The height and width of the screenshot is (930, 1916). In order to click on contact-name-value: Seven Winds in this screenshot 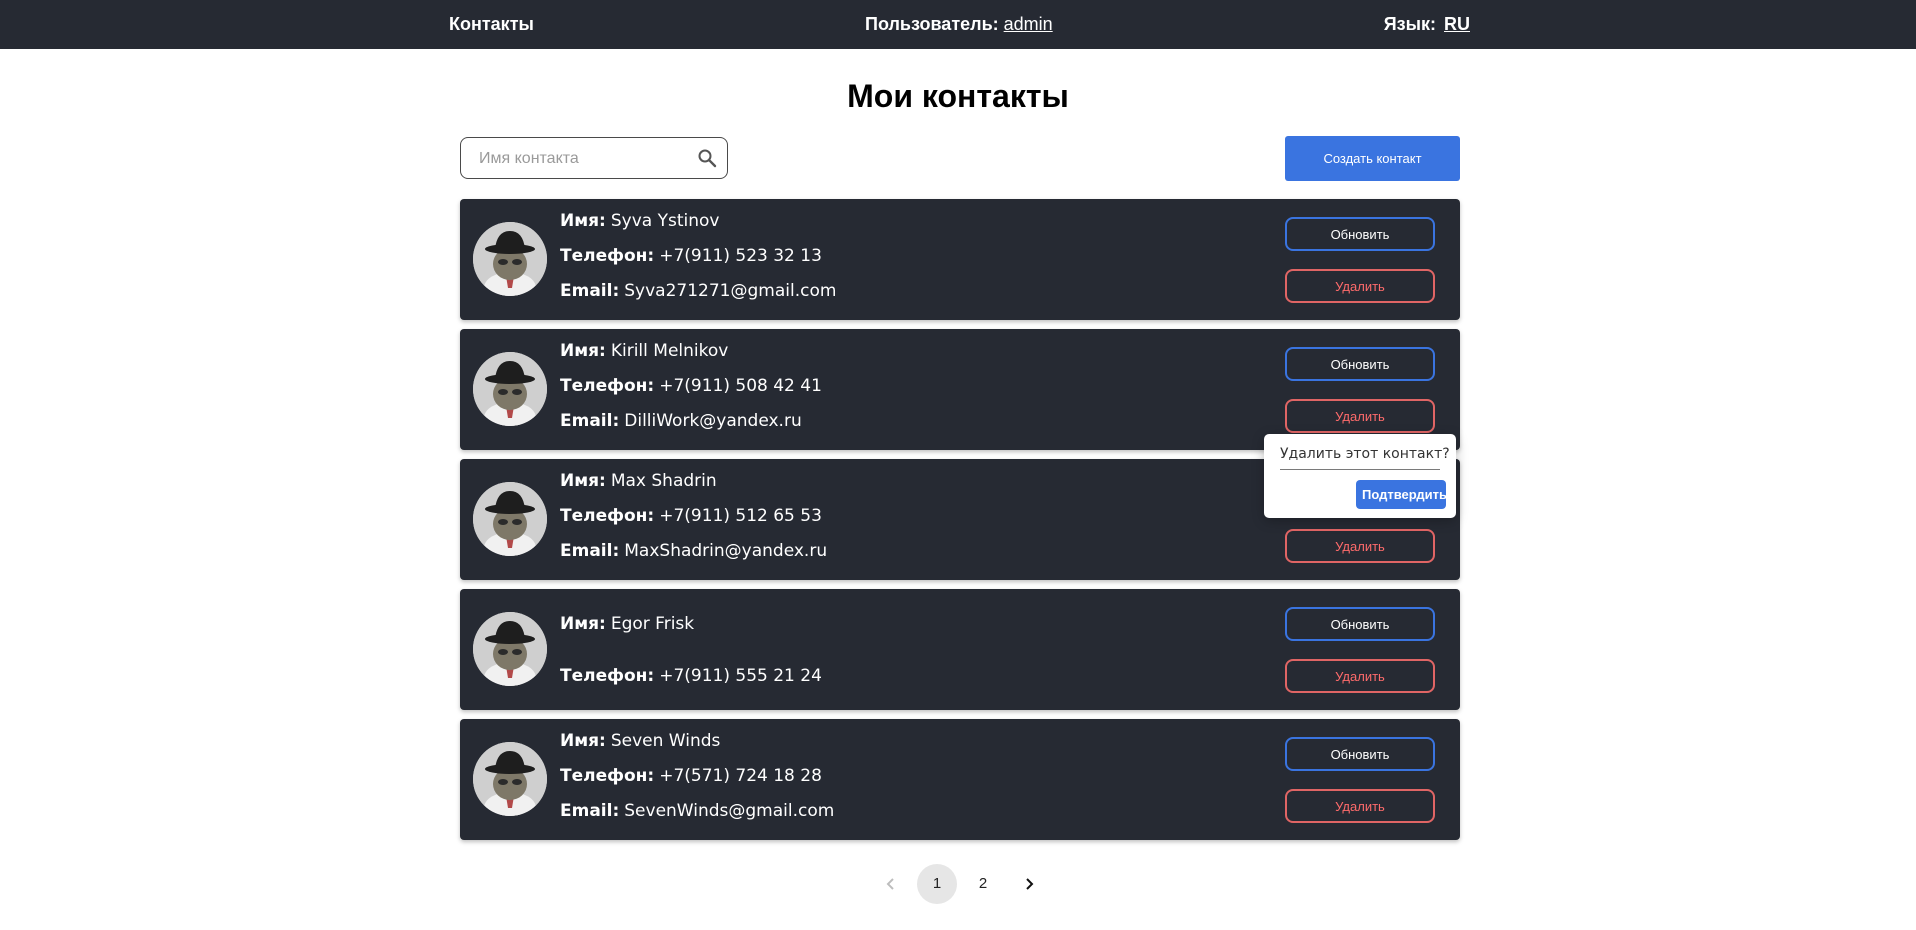, I will do `click(665, 741)`.